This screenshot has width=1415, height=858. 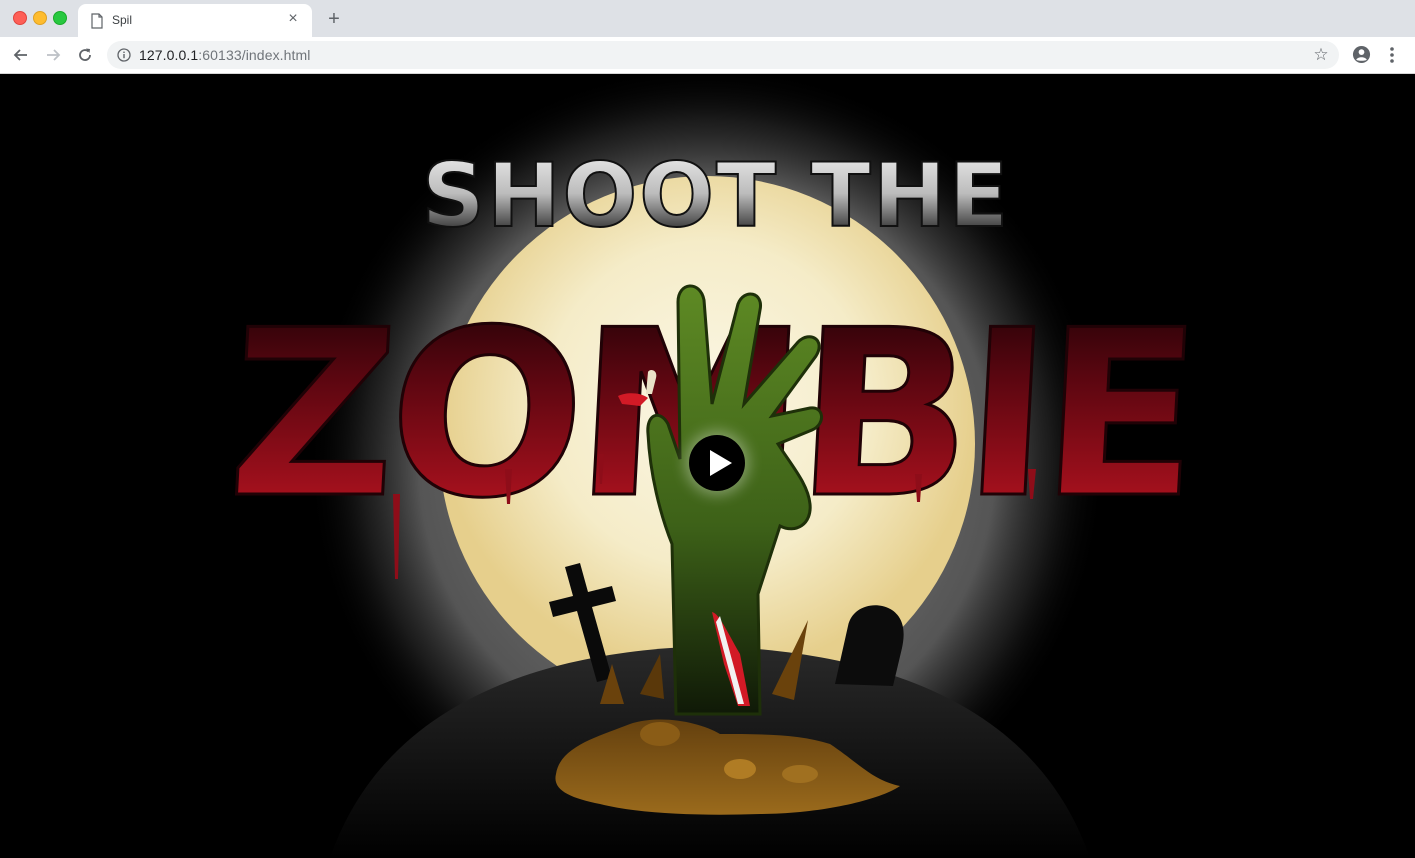 I want to click on play-button, so click(x=717, y=463).